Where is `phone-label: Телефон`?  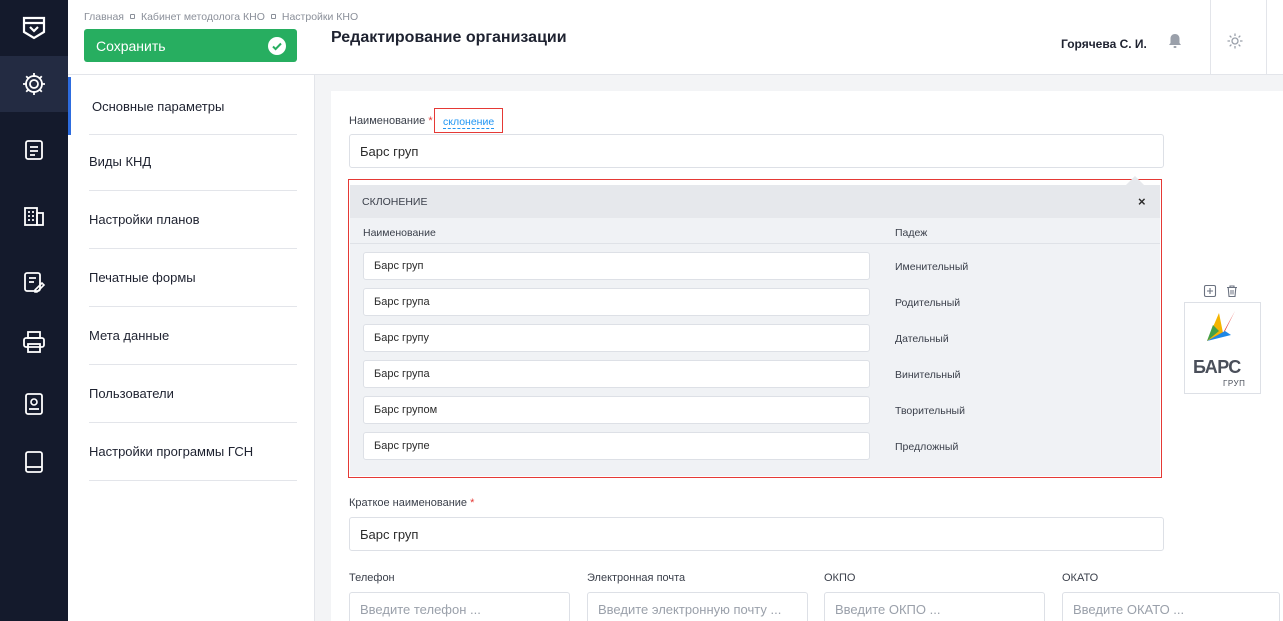
phone-label: Телефон is located at coordinates (372, 578).